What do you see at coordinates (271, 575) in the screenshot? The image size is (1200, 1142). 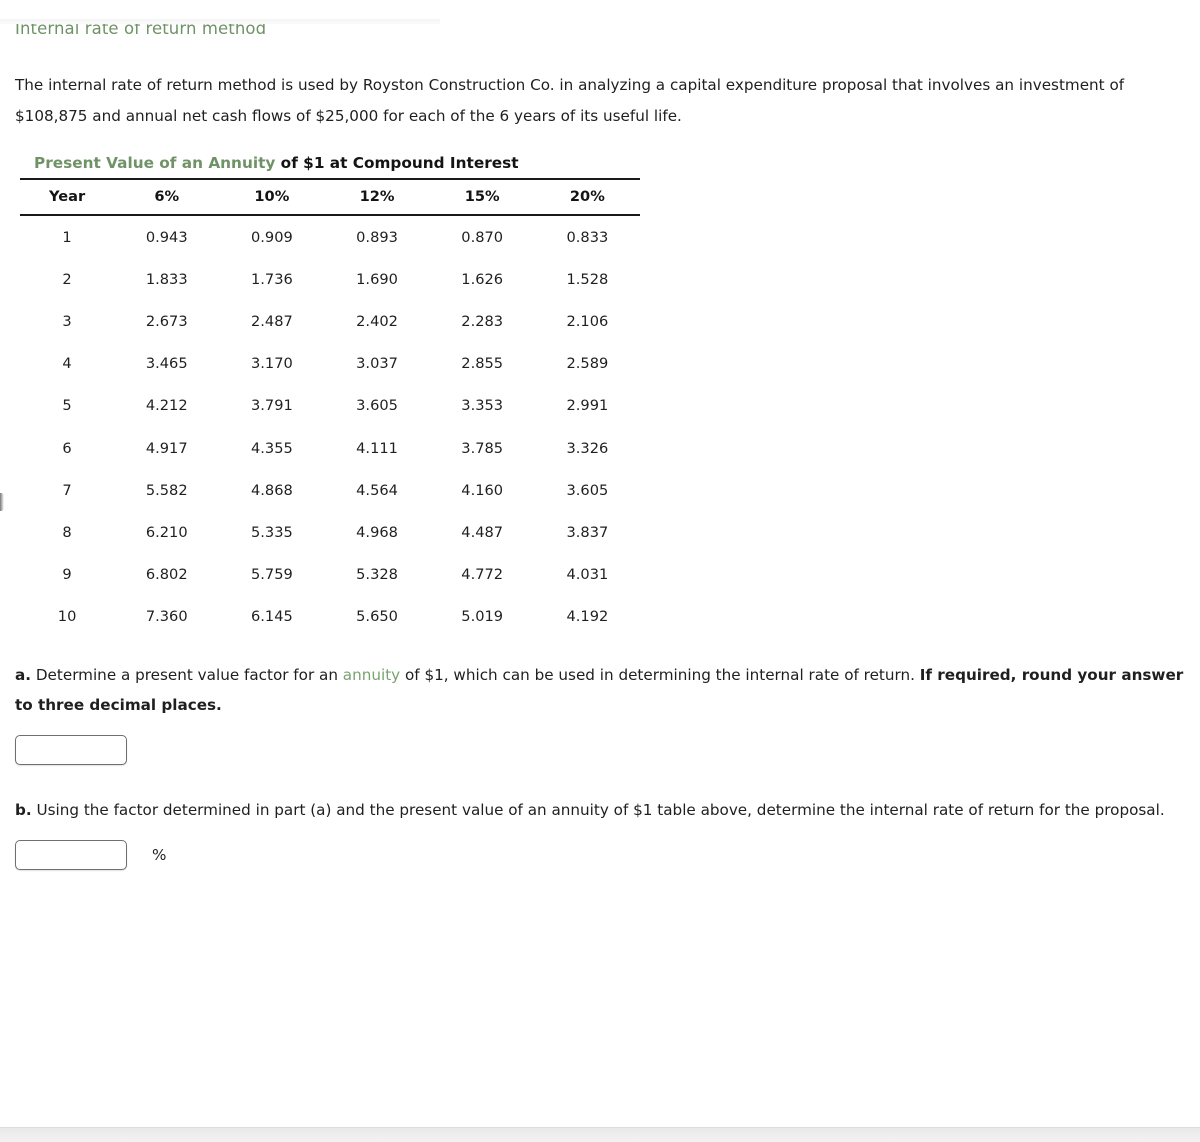 I see `cell-10pct: 5.759` at bounding box center [271, 575].